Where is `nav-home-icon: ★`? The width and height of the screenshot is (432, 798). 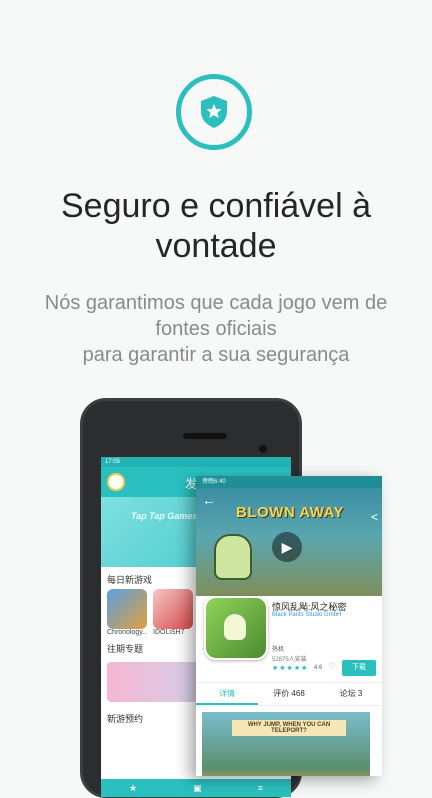 nav-home-icon: ★ is located at coordinates (133, 787).